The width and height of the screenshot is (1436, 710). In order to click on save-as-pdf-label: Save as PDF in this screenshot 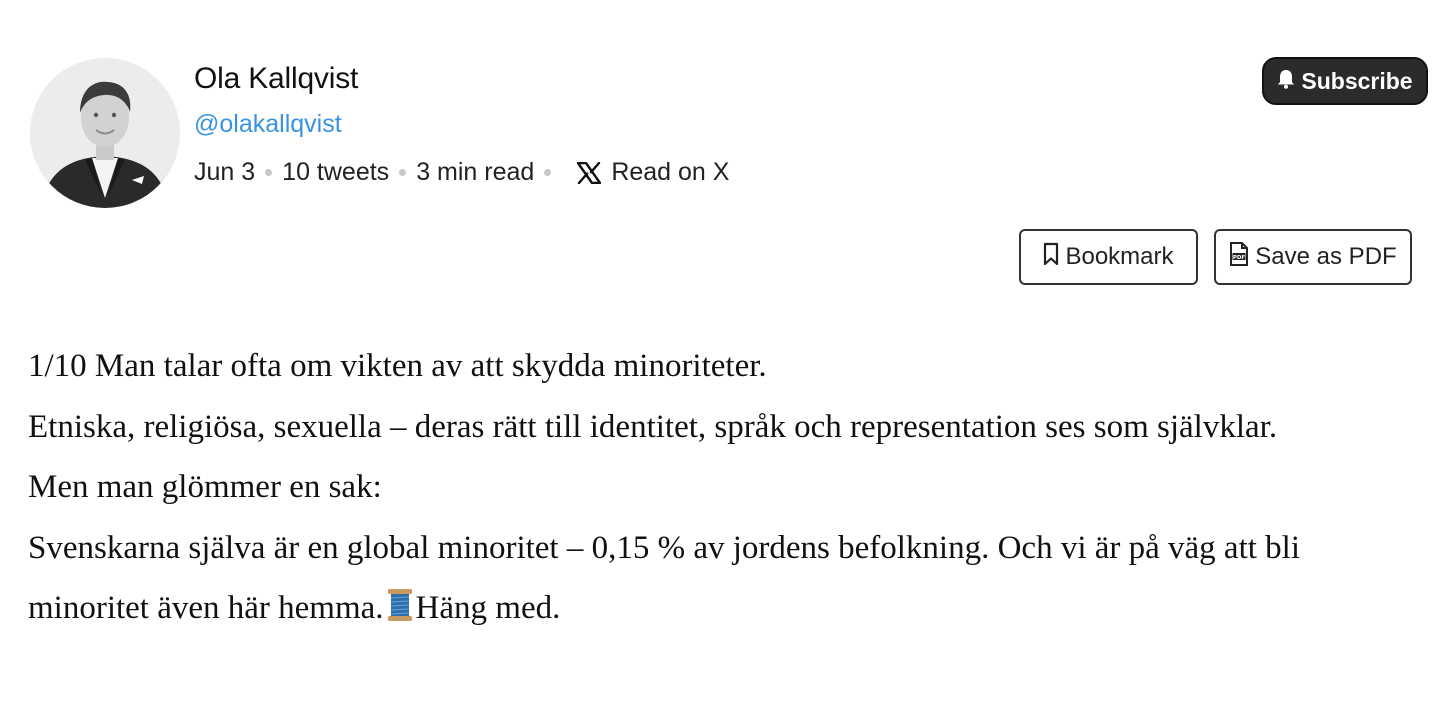, I will do `click(1326, 256)`.